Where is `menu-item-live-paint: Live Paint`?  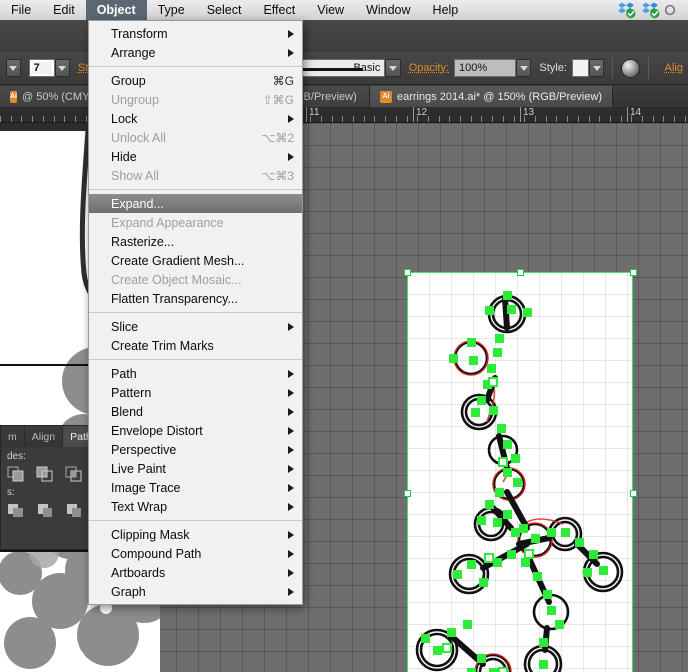 menu-item-live-paint: Live Paint is located at coordinates (195, 468).